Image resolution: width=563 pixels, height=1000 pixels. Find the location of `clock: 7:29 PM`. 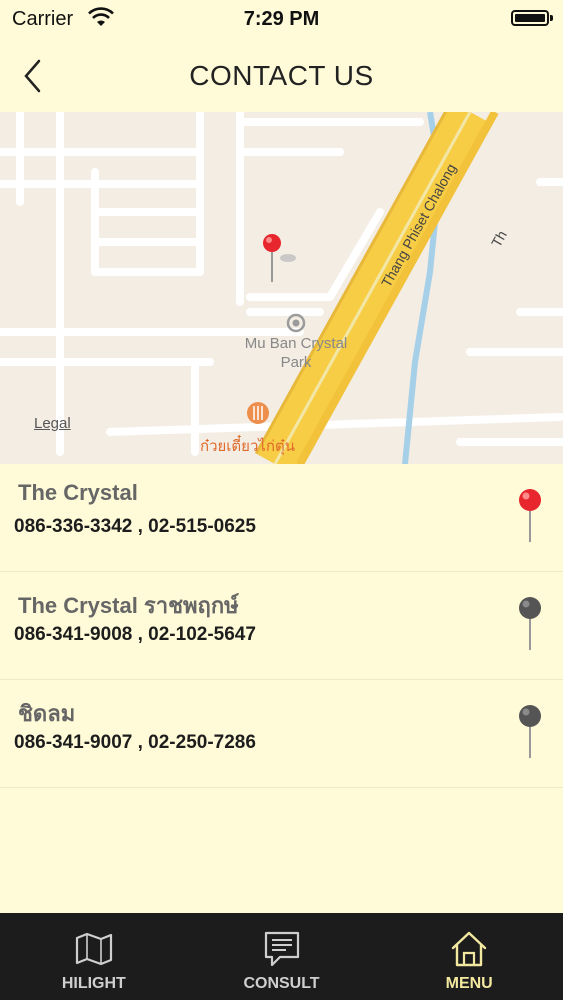

clock: 7:29 PM is located at coordinates (281, 19).